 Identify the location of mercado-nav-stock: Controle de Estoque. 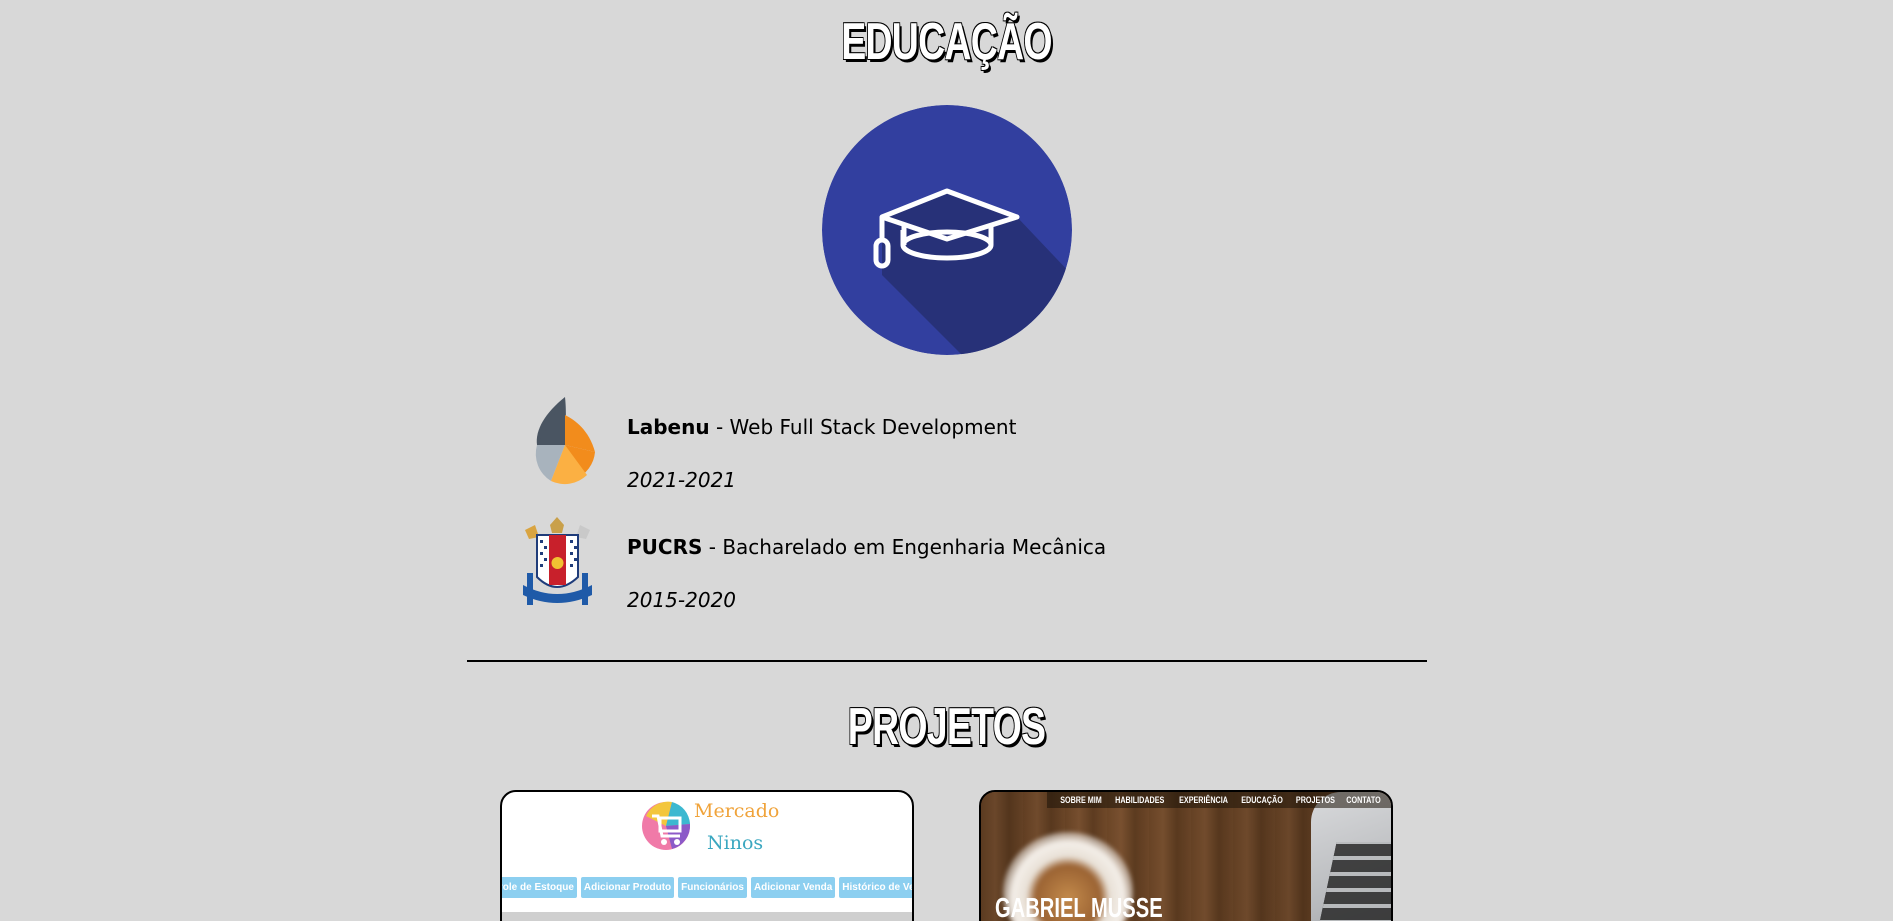
(539, 887).